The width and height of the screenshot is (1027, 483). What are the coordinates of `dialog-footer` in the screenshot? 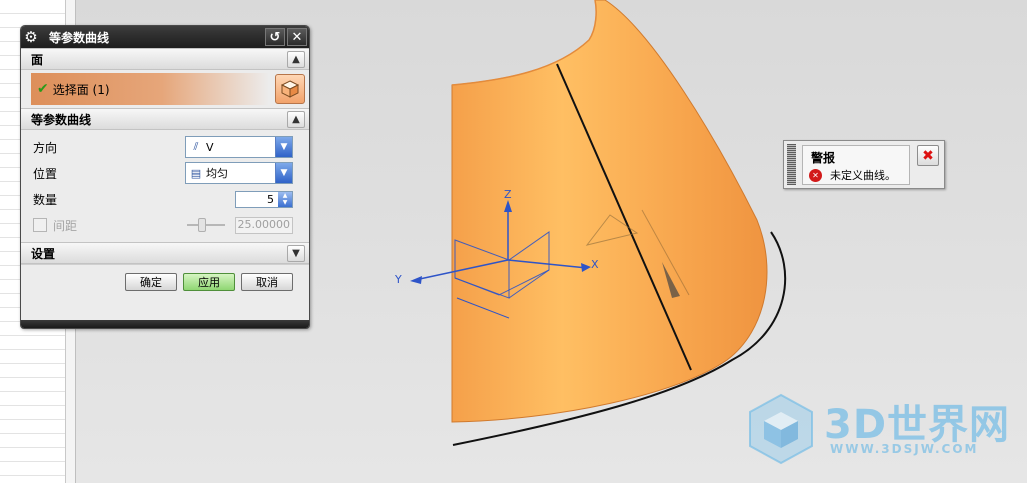 It's located at (165, 324).